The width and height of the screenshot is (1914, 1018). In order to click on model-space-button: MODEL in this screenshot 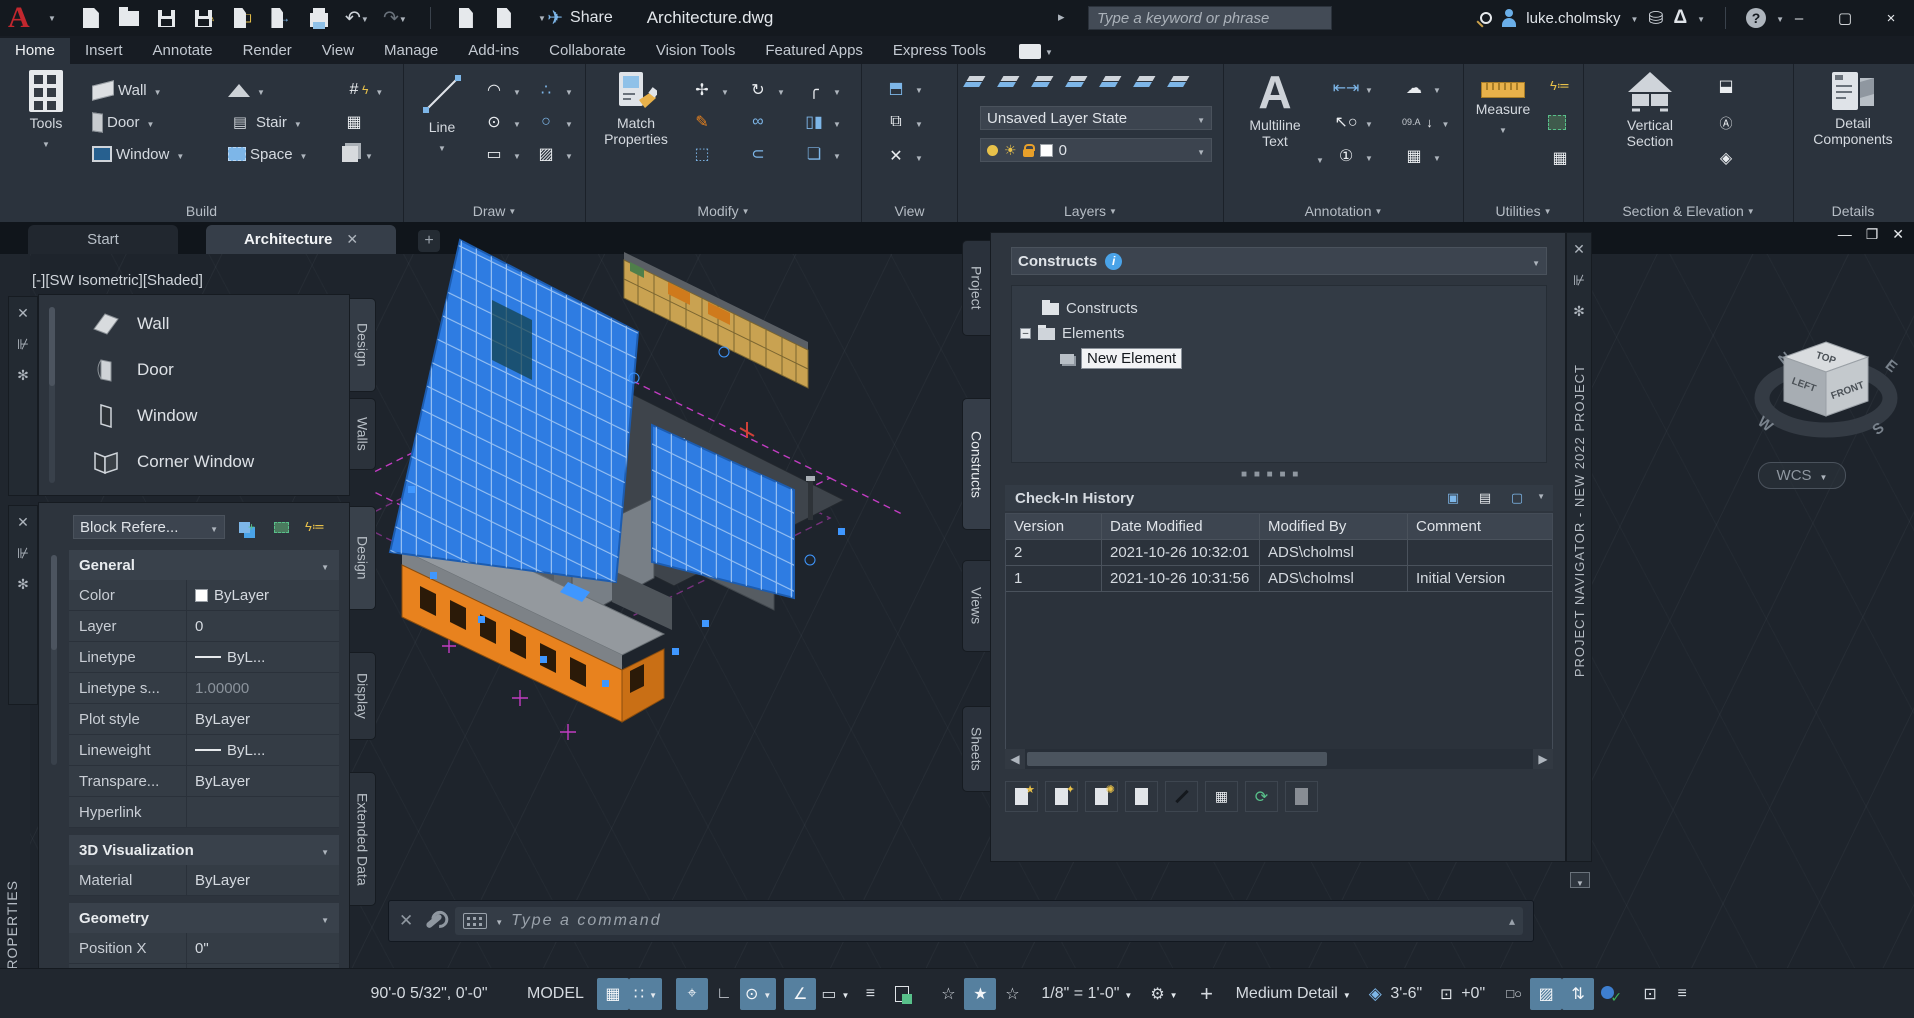, I will do `click(555, 994)`.